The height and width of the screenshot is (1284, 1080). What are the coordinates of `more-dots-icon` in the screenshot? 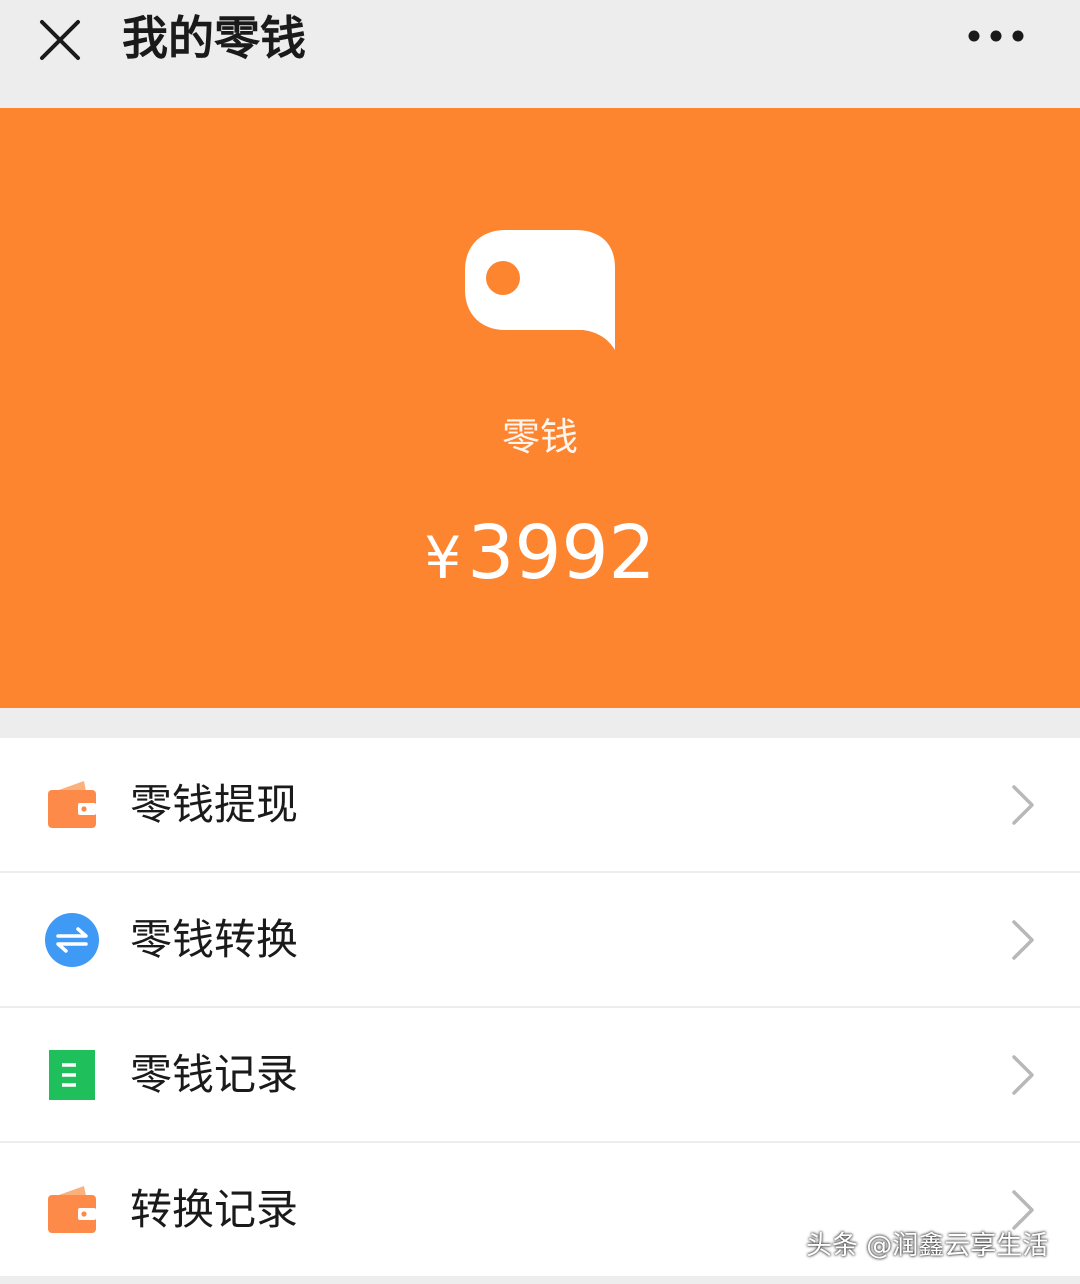 It's located at (996, 36).